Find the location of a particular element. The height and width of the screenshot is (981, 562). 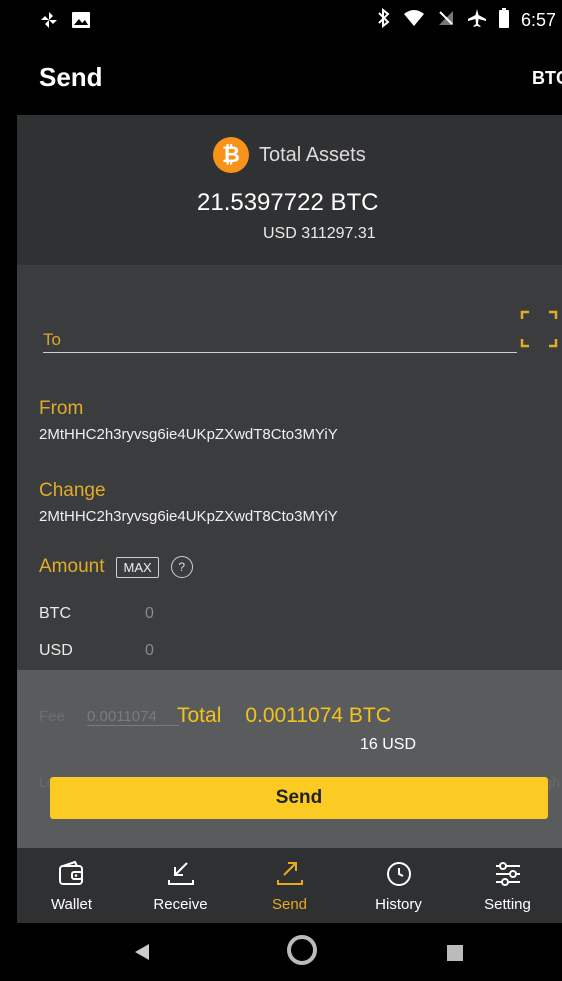

to-address-input: To is located at coordinates (52, 340).